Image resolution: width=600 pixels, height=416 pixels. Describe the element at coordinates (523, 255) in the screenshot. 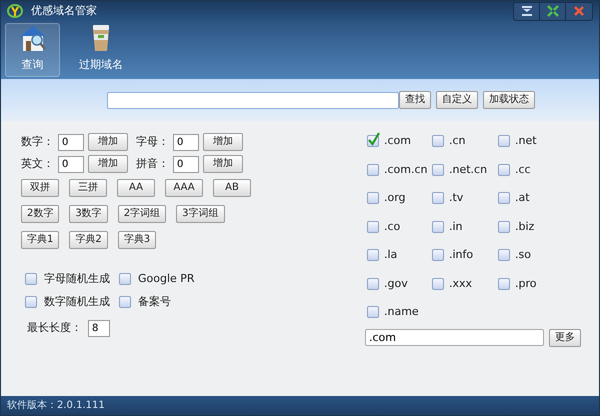

I see `tld-label: .so` at that location.